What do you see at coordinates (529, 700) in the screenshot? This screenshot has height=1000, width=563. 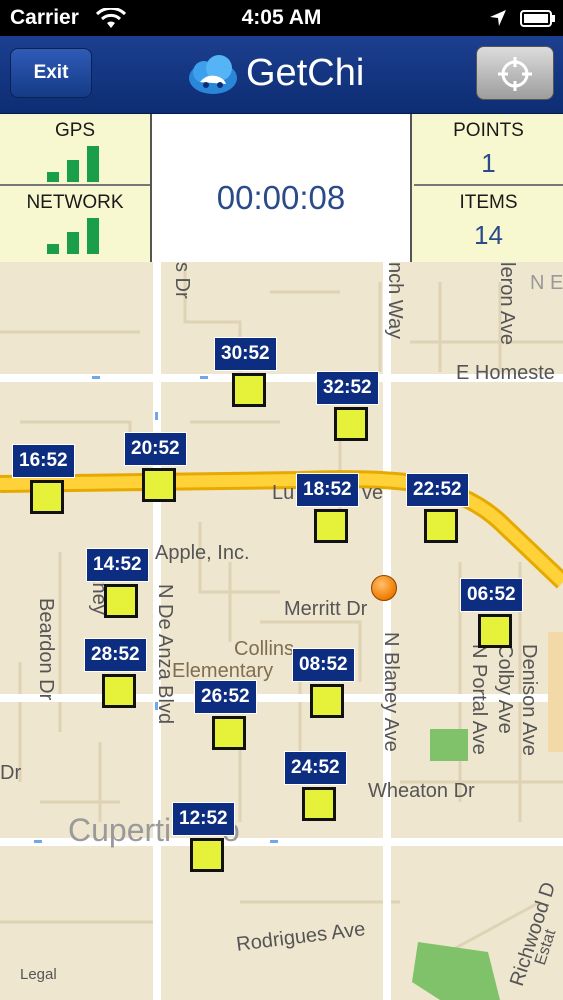 I see `street-label: Denison Ave` at bounding box center [529, 700].